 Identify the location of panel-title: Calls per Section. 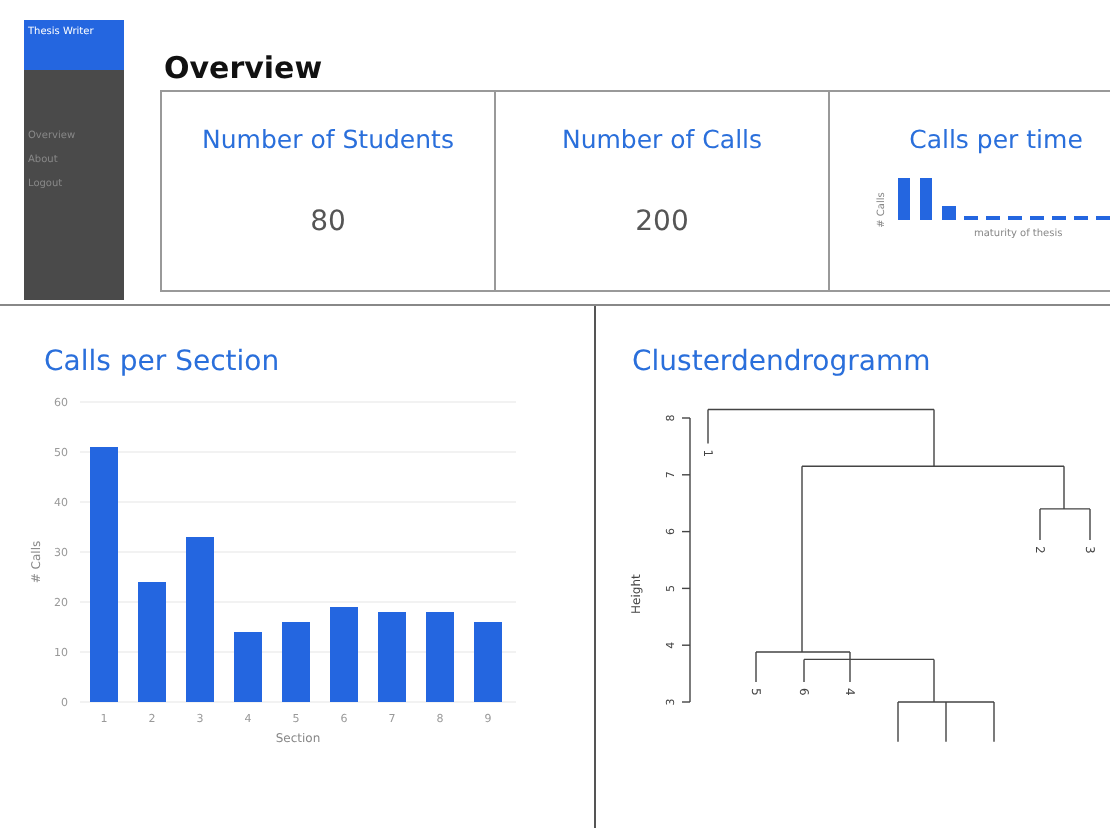
(162, 361).